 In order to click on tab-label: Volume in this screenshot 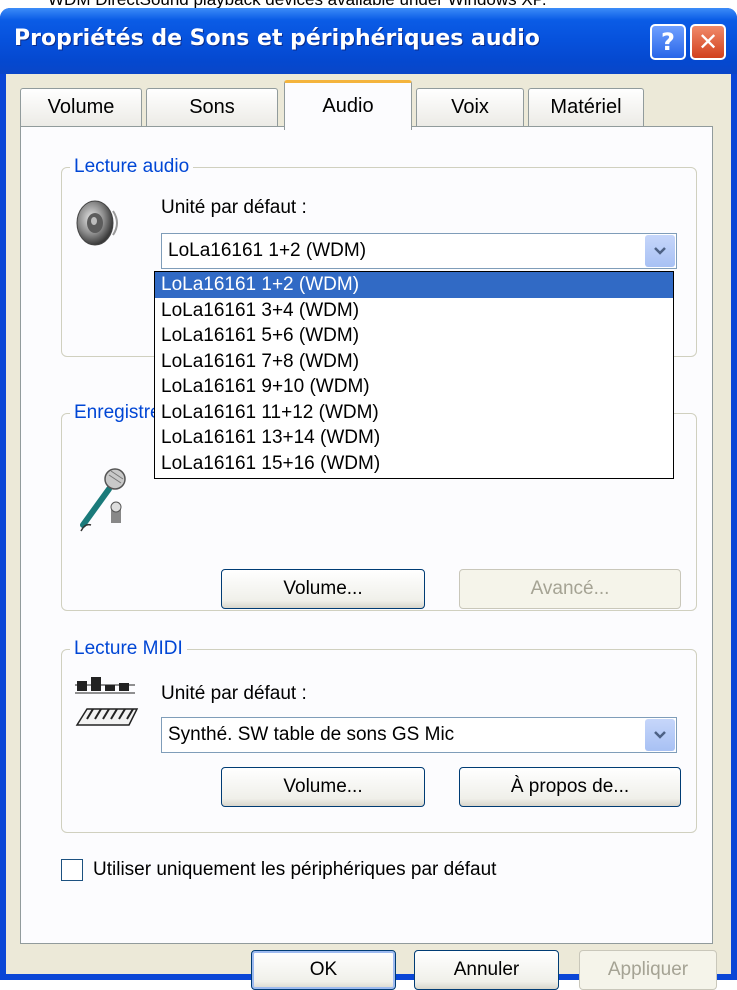, I will do `click(81, 107)`.